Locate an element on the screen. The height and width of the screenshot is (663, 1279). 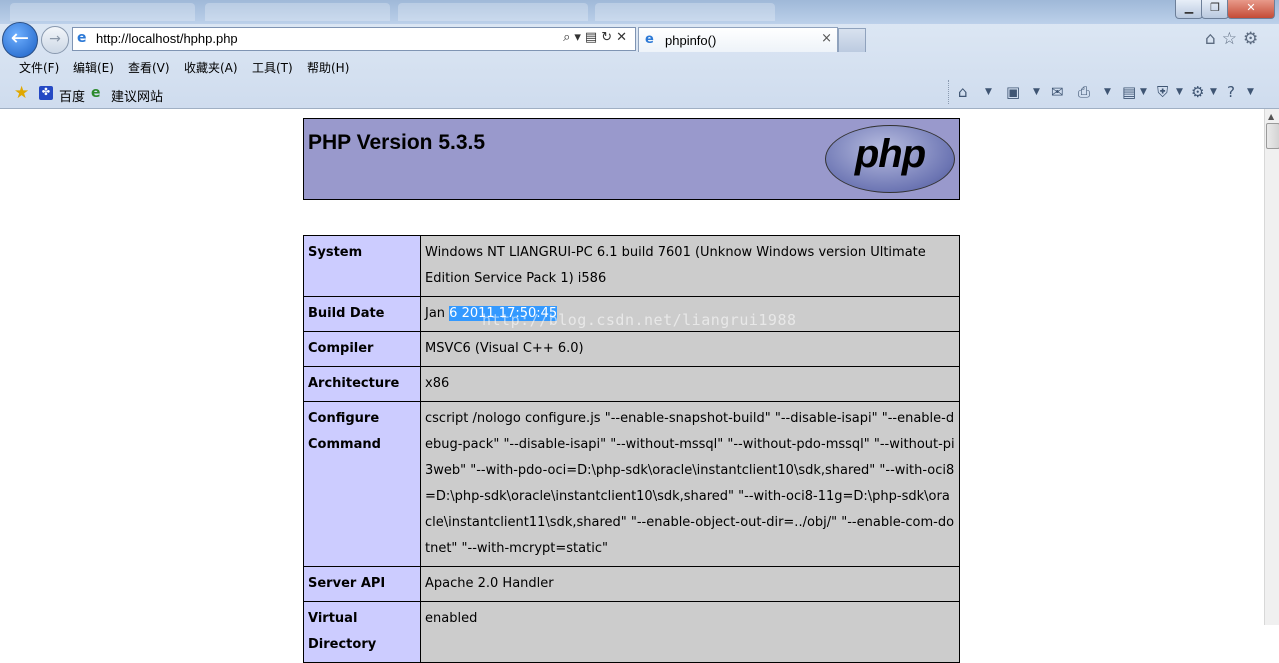
watermark-text: http://blog.csdn.net/liangrui1988 is located at coordinates (639, 320).